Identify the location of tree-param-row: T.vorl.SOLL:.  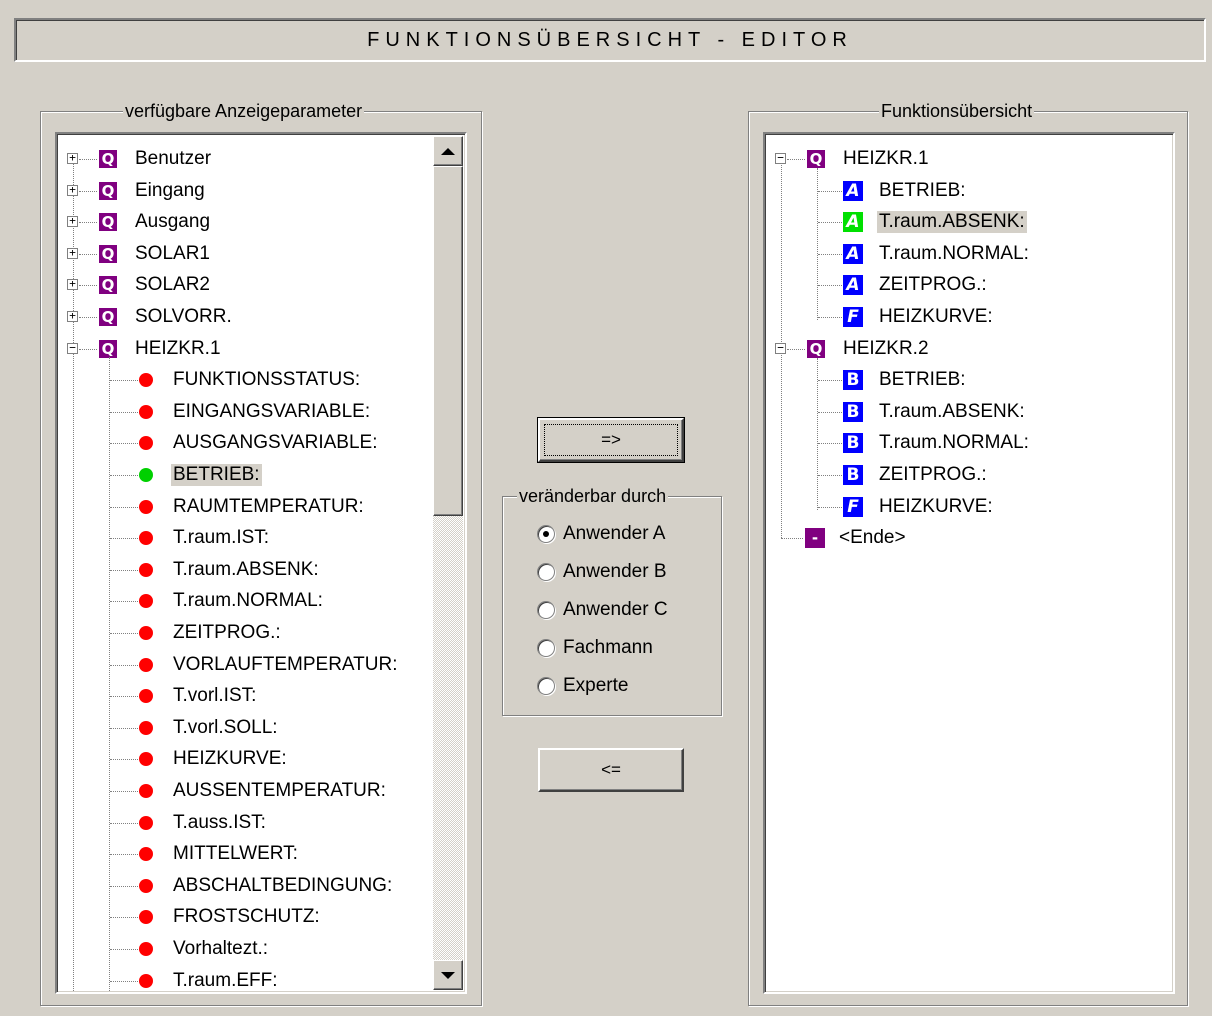
(242, 728).